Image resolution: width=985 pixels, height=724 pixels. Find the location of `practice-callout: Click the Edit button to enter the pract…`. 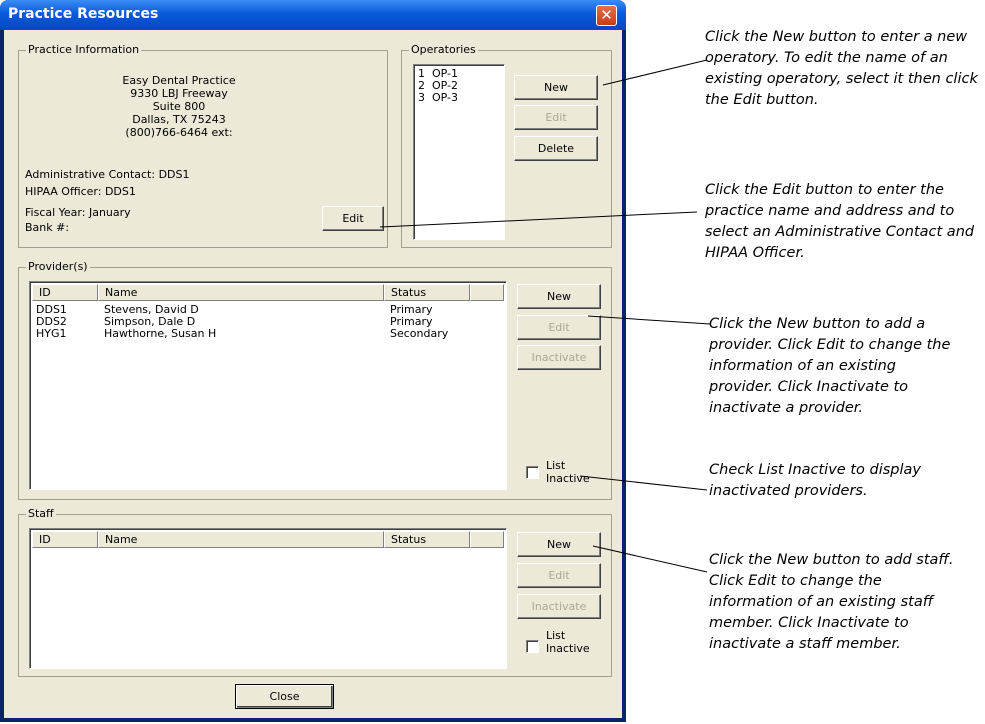

practice-callout: Click the Edit button to enter the pract… is located at coordinates (840, 221).